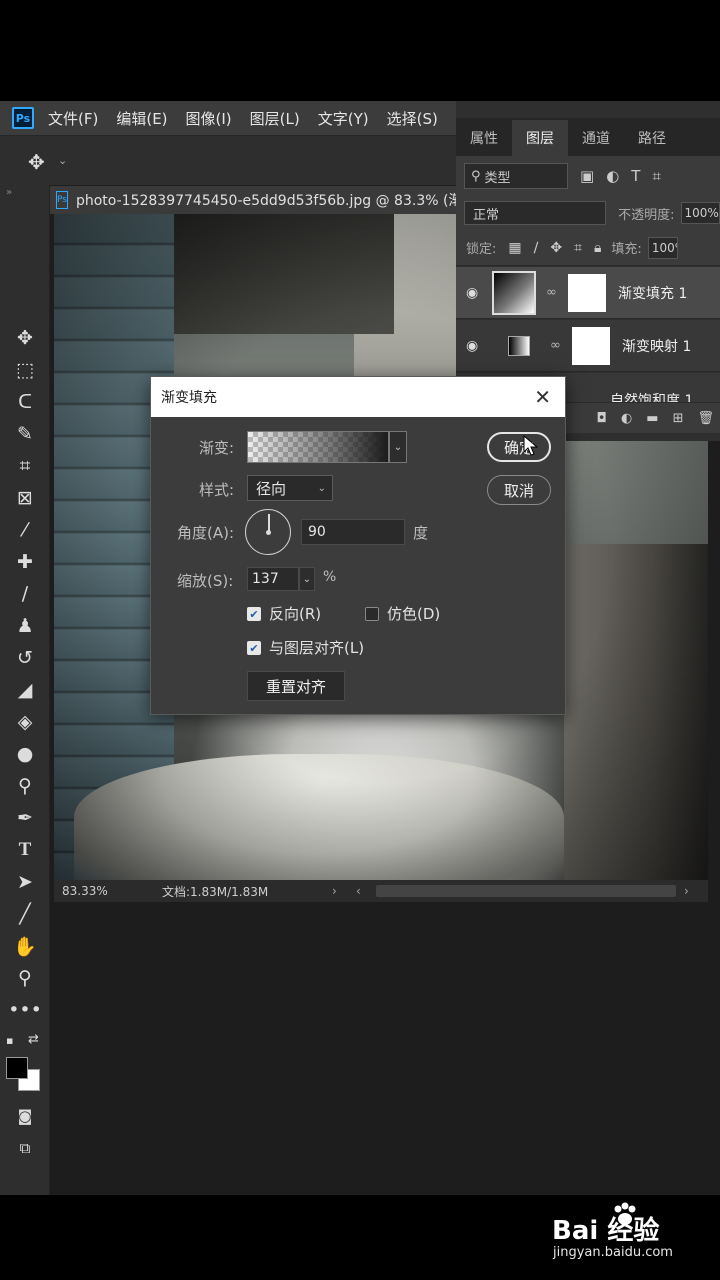 Image resolution: width=720 pixels, height=1280 pixels. I want to click on scale-dropdown-icon: ⌄, so click(307, 579).